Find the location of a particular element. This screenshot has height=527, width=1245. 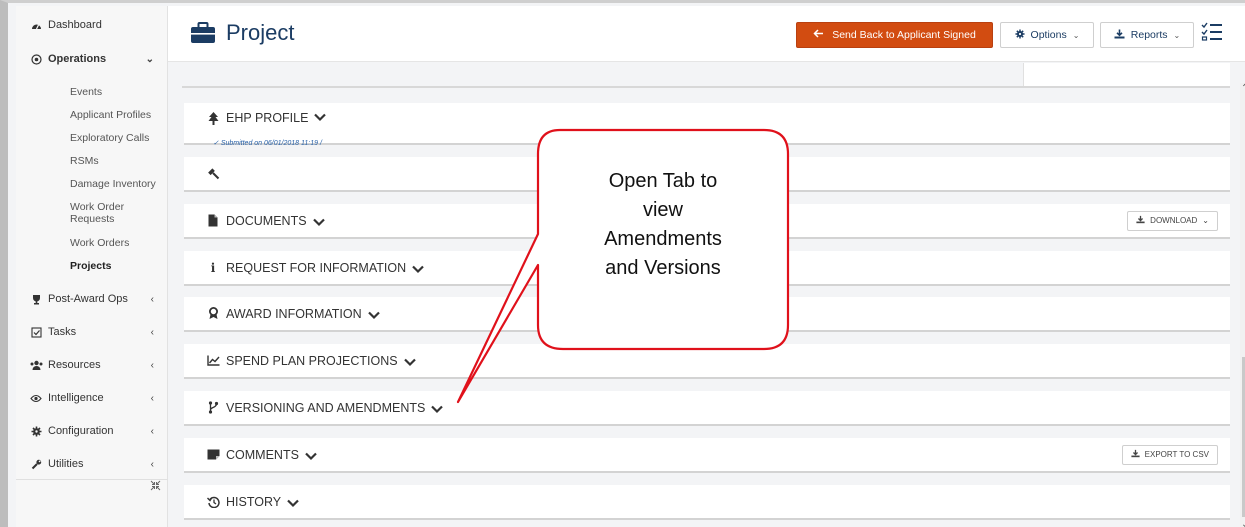

sidebar-subitem-projects: Projects is located at coordinates (118, 266).